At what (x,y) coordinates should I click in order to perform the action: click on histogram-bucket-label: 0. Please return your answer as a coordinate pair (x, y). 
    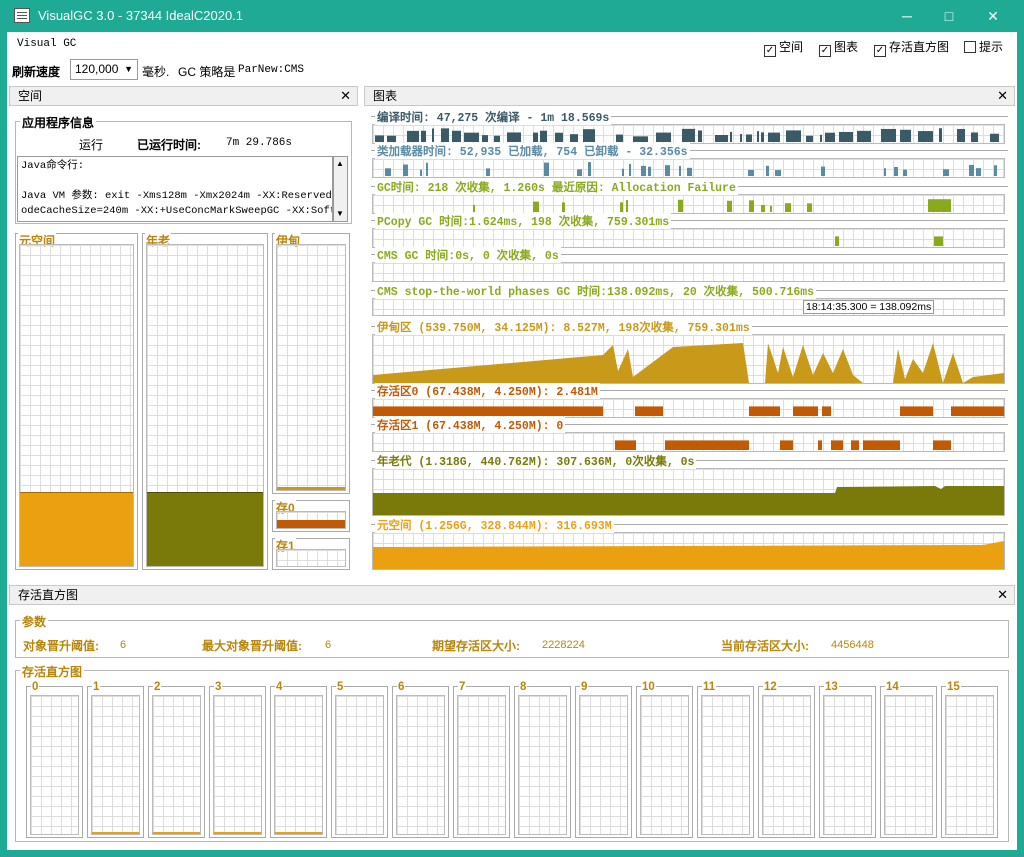
    Looking at the image, I should click on (35, 687).